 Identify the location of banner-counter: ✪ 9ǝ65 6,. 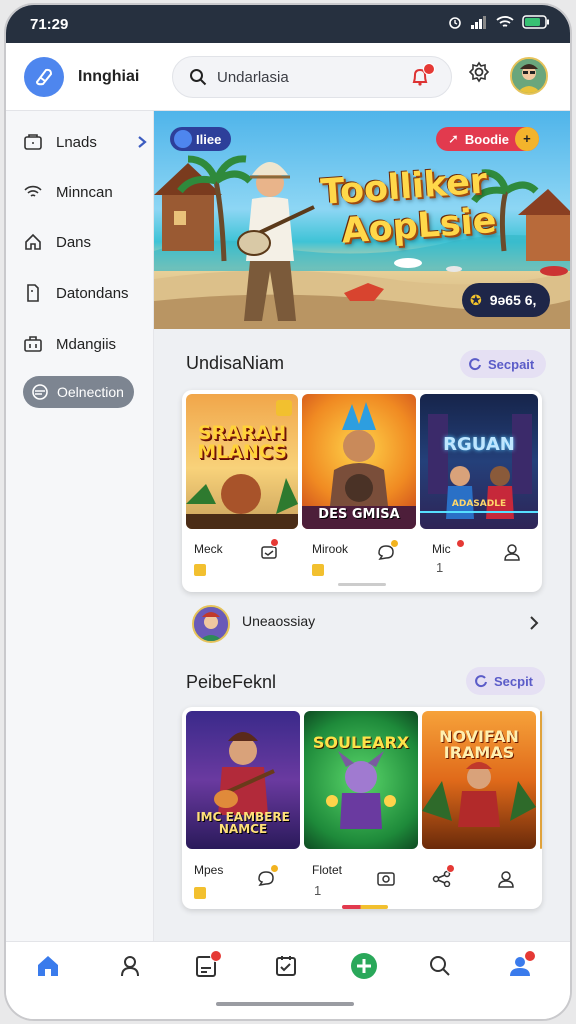
(506, 300).